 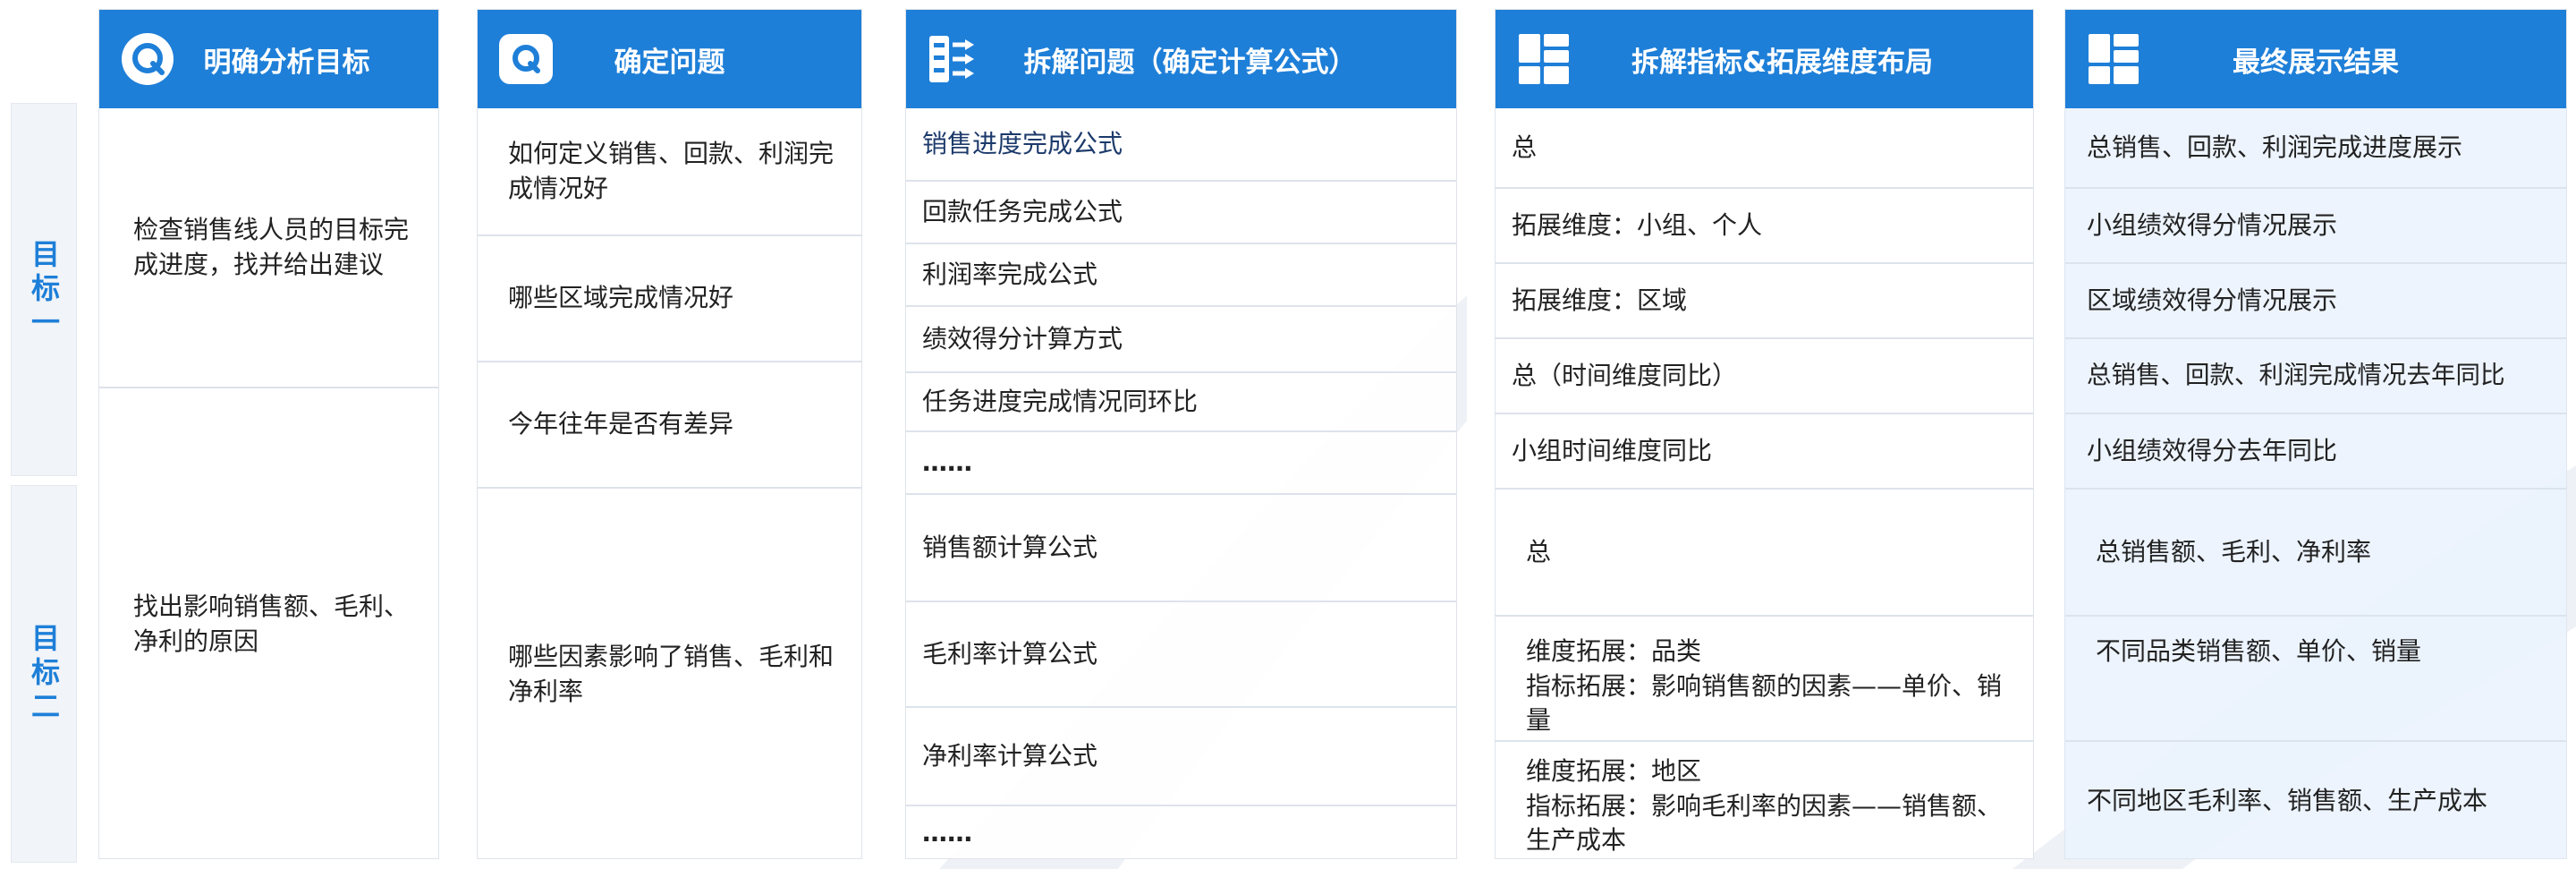 I want to click on cell: 今年往年是否有差异, so click(x=669, y=424).